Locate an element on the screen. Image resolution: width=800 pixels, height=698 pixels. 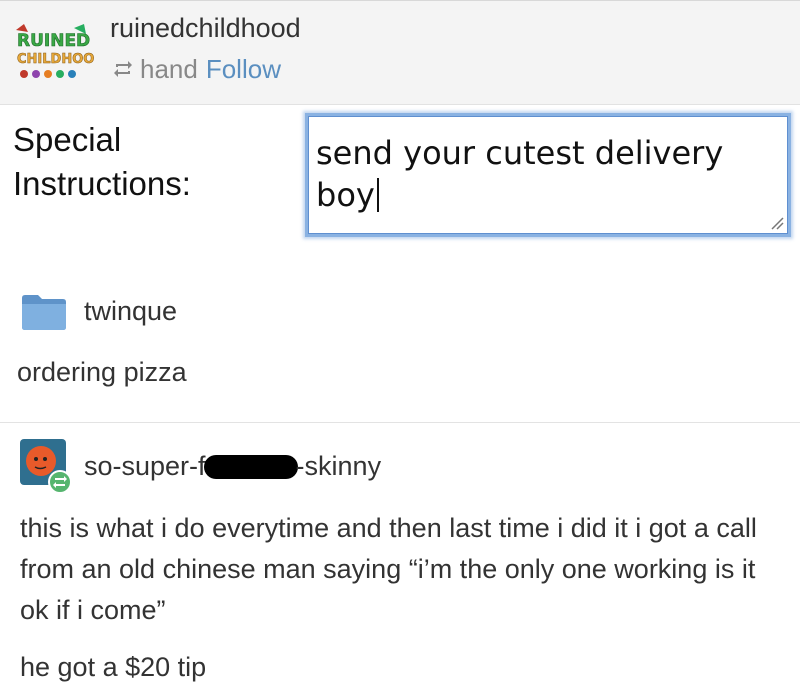
svg-text: CHILDHOOD is located at coordinates (55, 59).